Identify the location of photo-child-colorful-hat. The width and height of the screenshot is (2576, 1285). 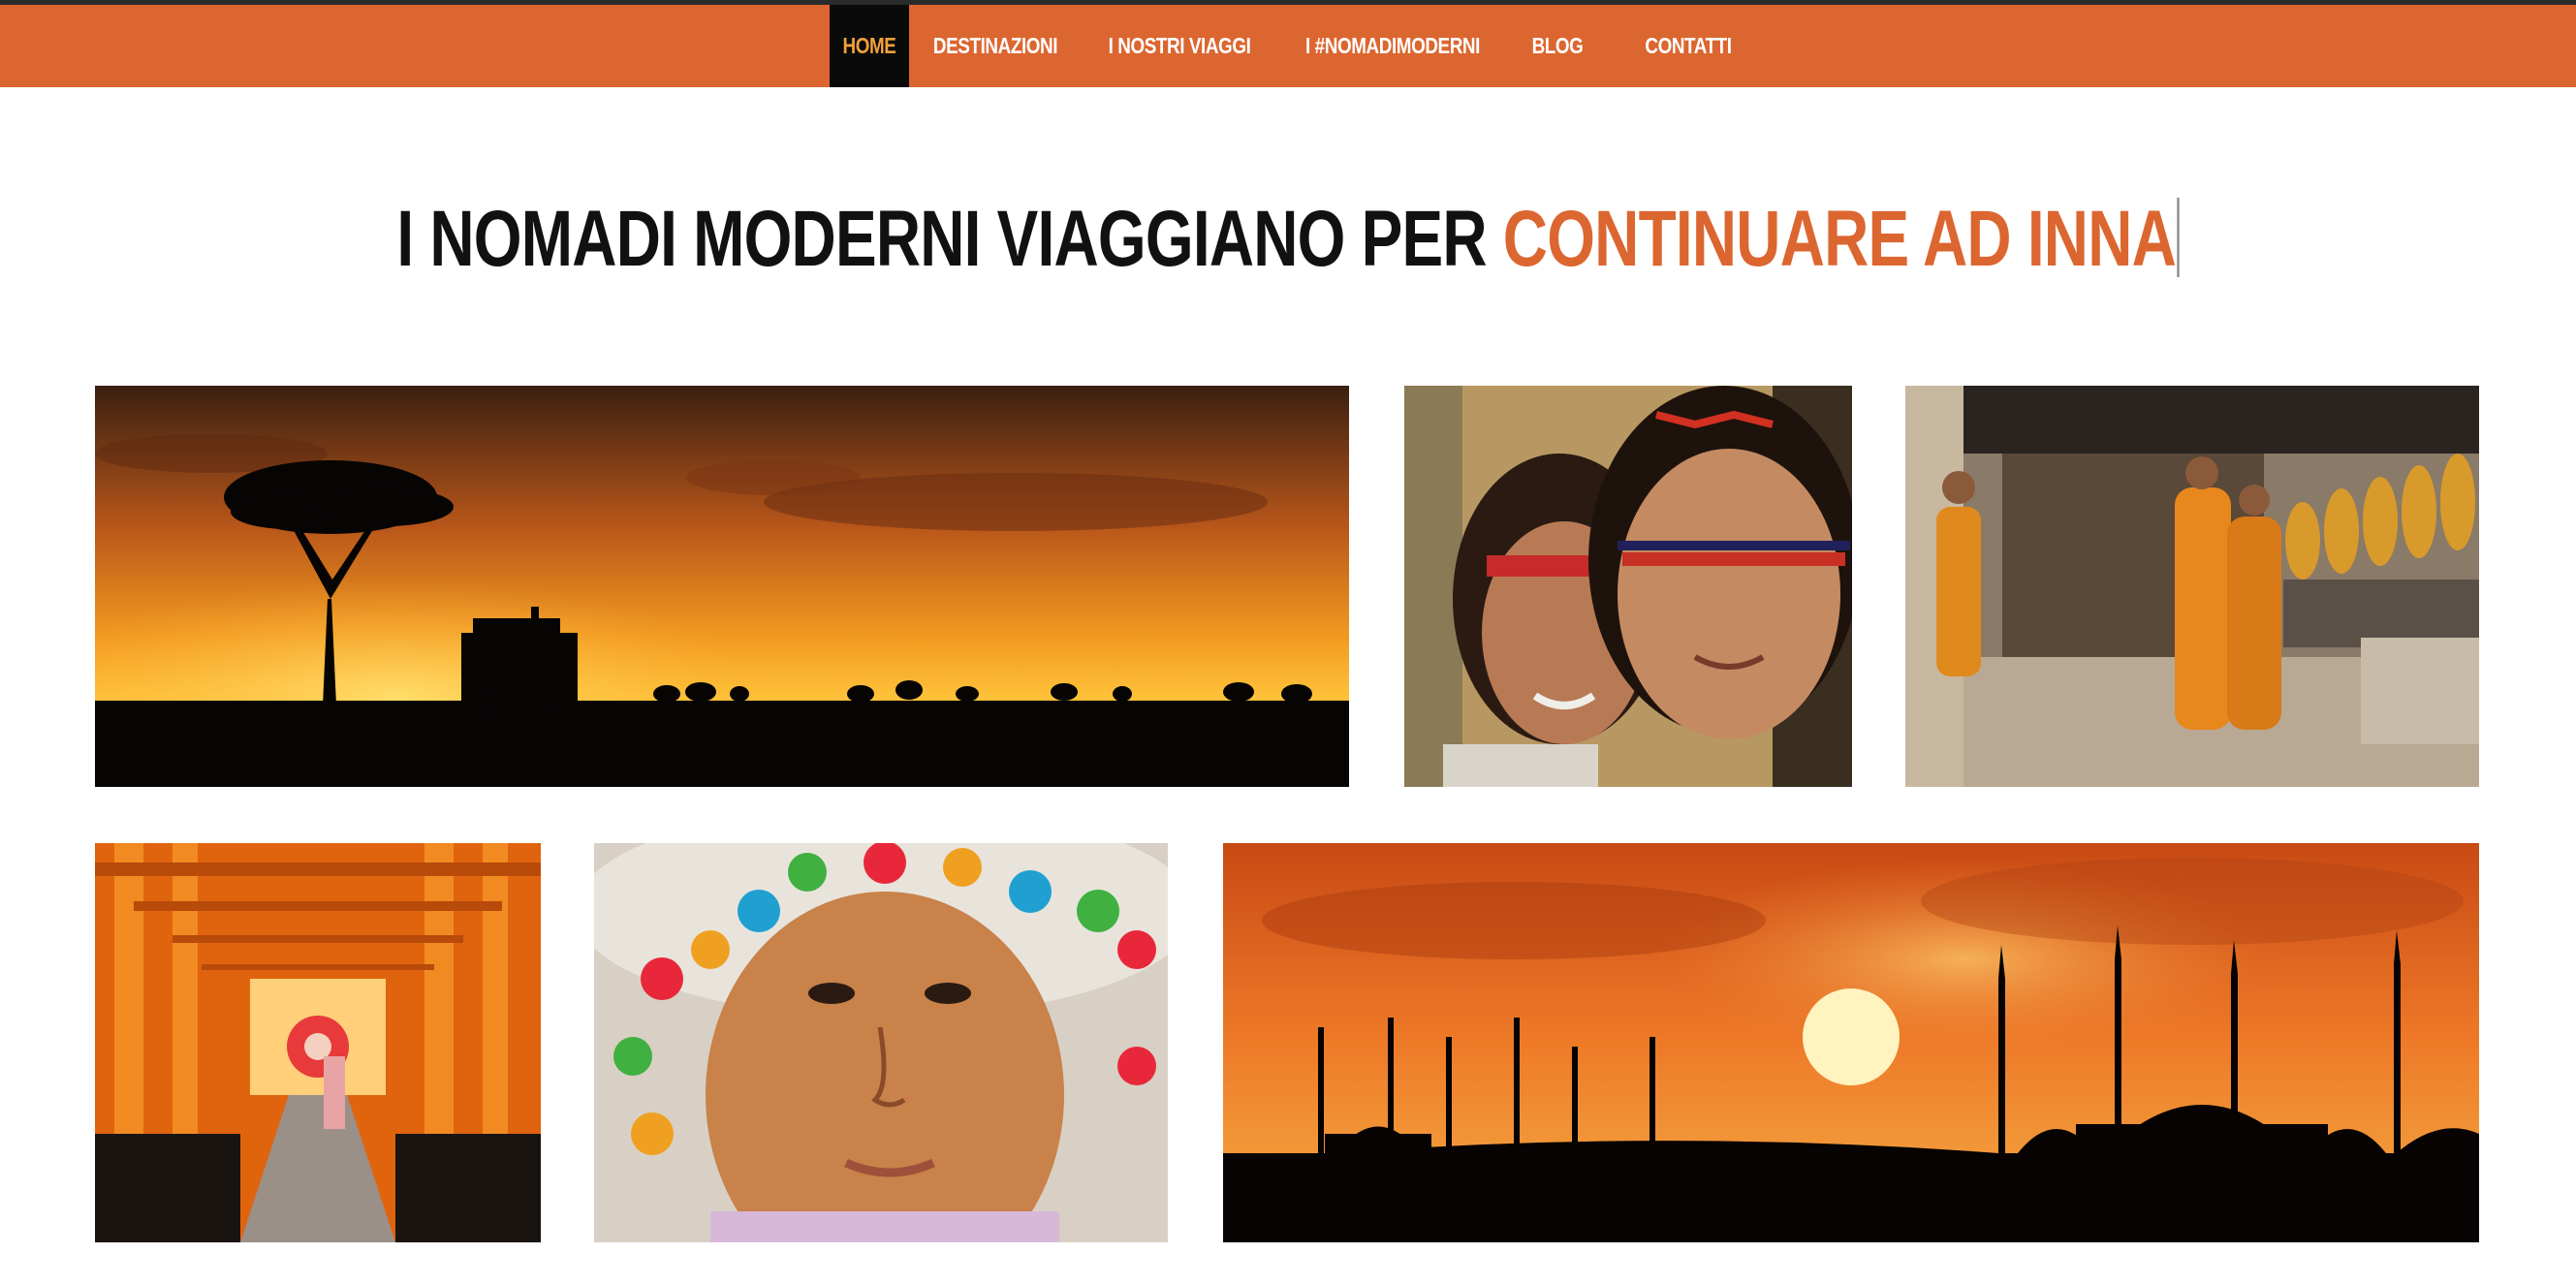
(881, 1042).